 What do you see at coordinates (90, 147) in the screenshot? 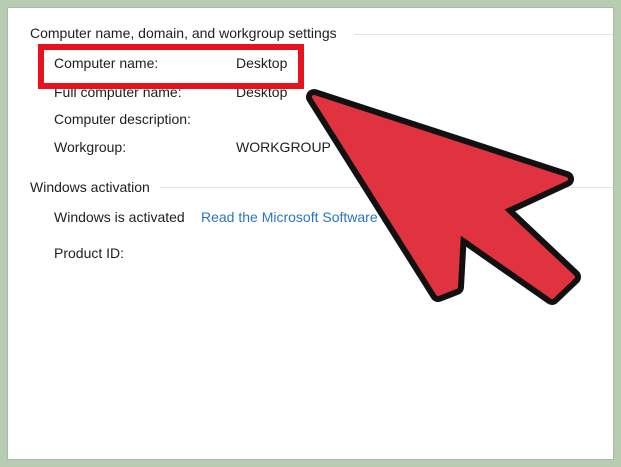
I see `workgroup-label: Workgroup:` at bounding box center [90, 147].